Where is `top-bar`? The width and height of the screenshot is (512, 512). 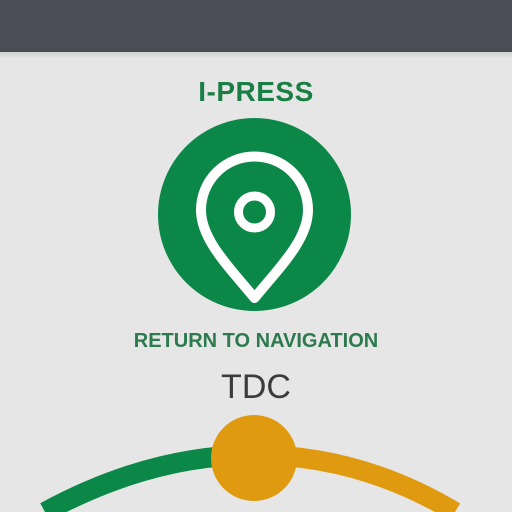 top-bar is located at coordinates (256, 26).